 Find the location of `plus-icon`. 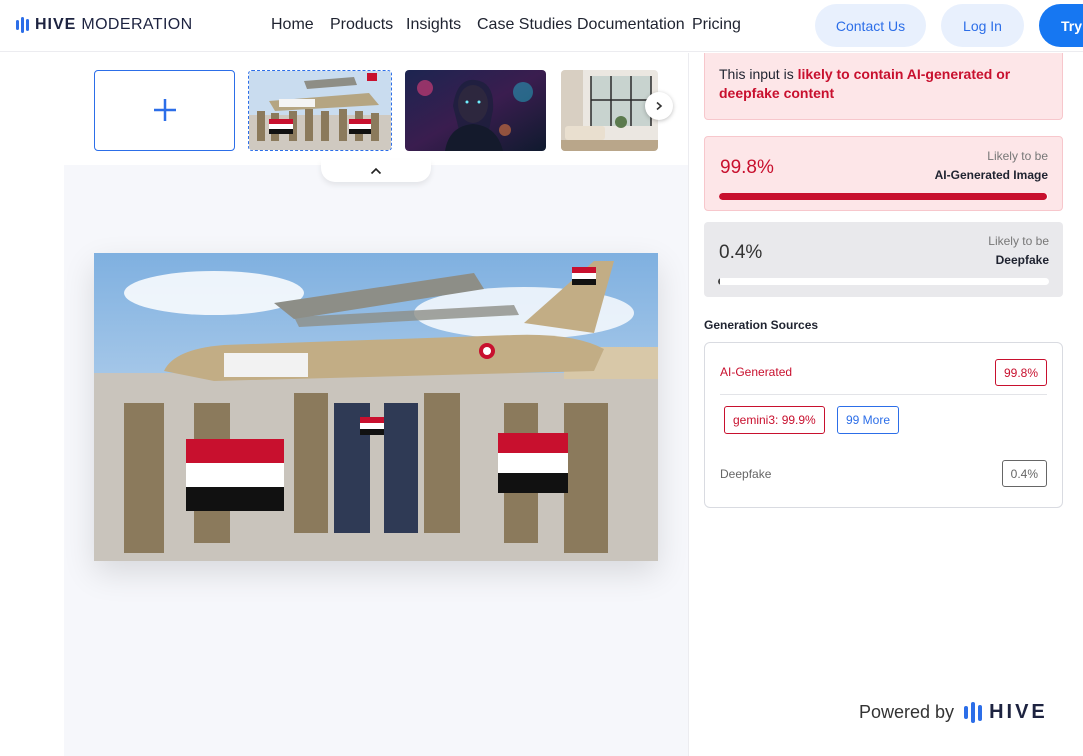

plus-icon is located at coordinates (165, 111).